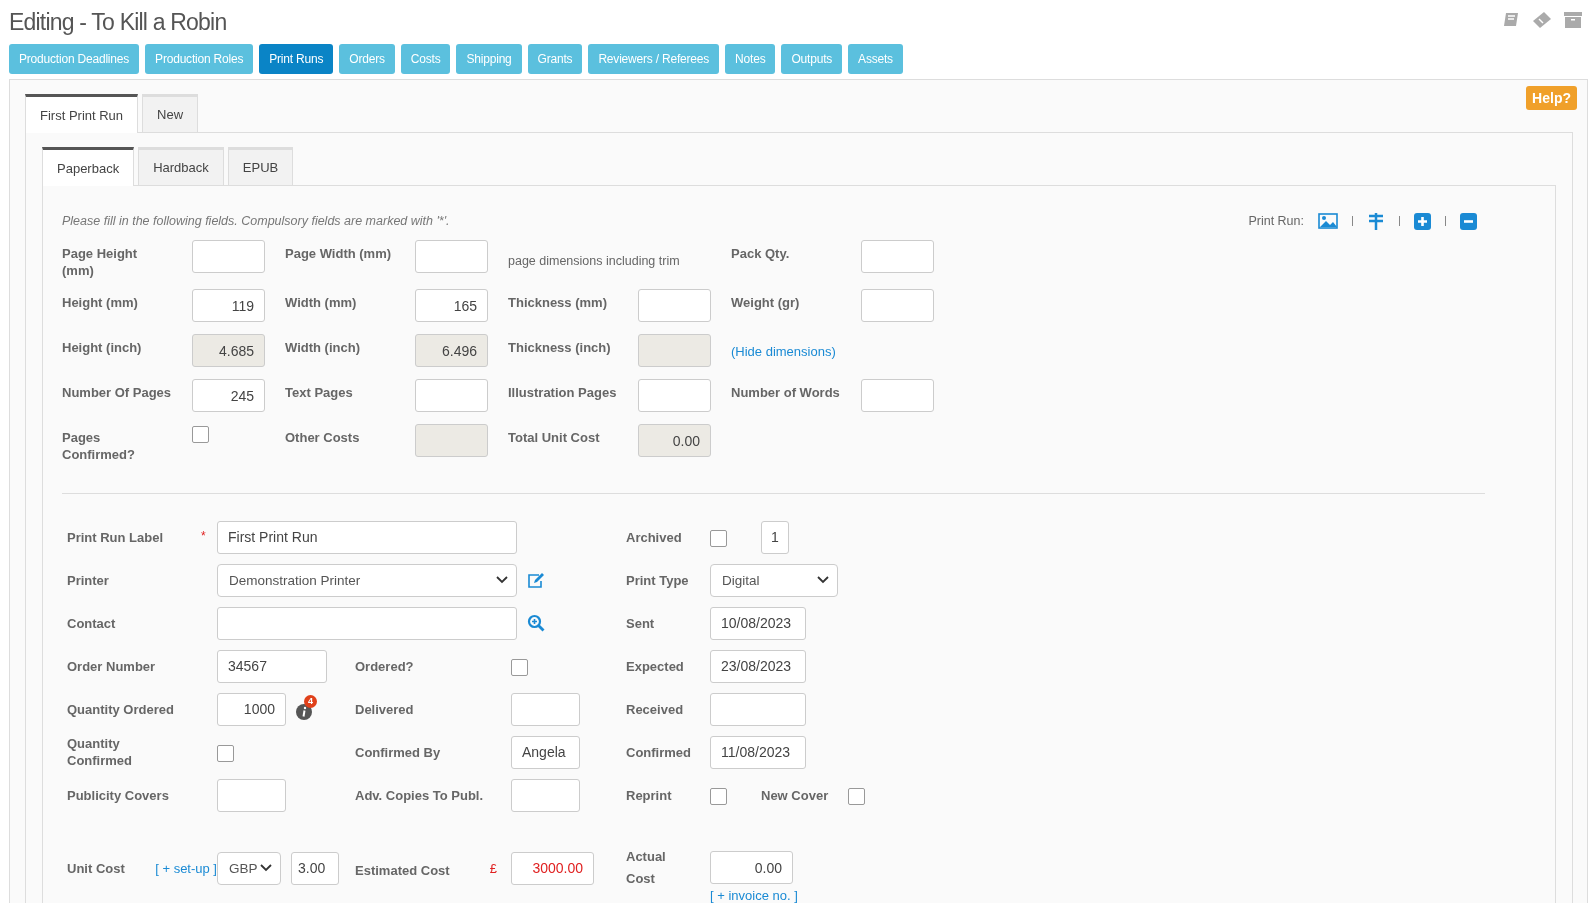 This screenshot has height=903, width=1596. I want to click on required-marker: *, so click(203, 535).